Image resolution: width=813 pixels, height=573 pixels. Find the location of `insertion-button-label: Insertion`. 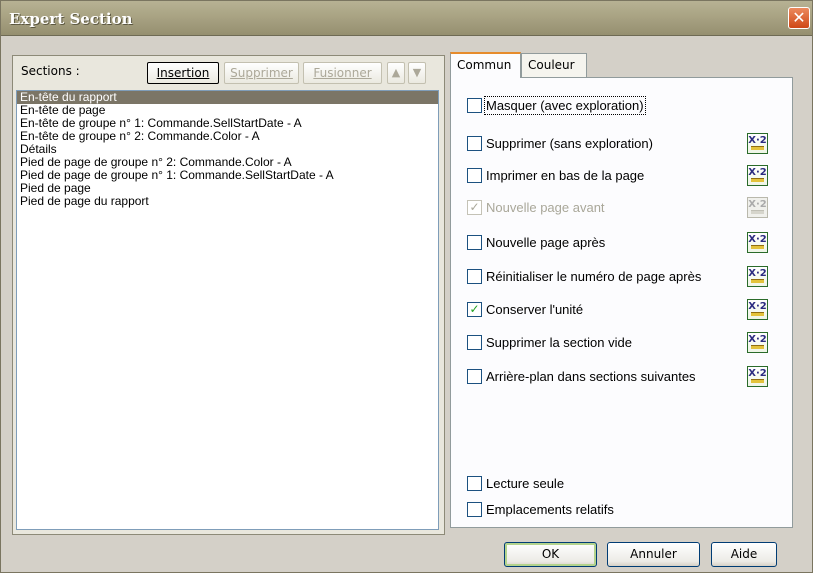

insertion-button-label: Insertion is located at coordinates (183, 73).